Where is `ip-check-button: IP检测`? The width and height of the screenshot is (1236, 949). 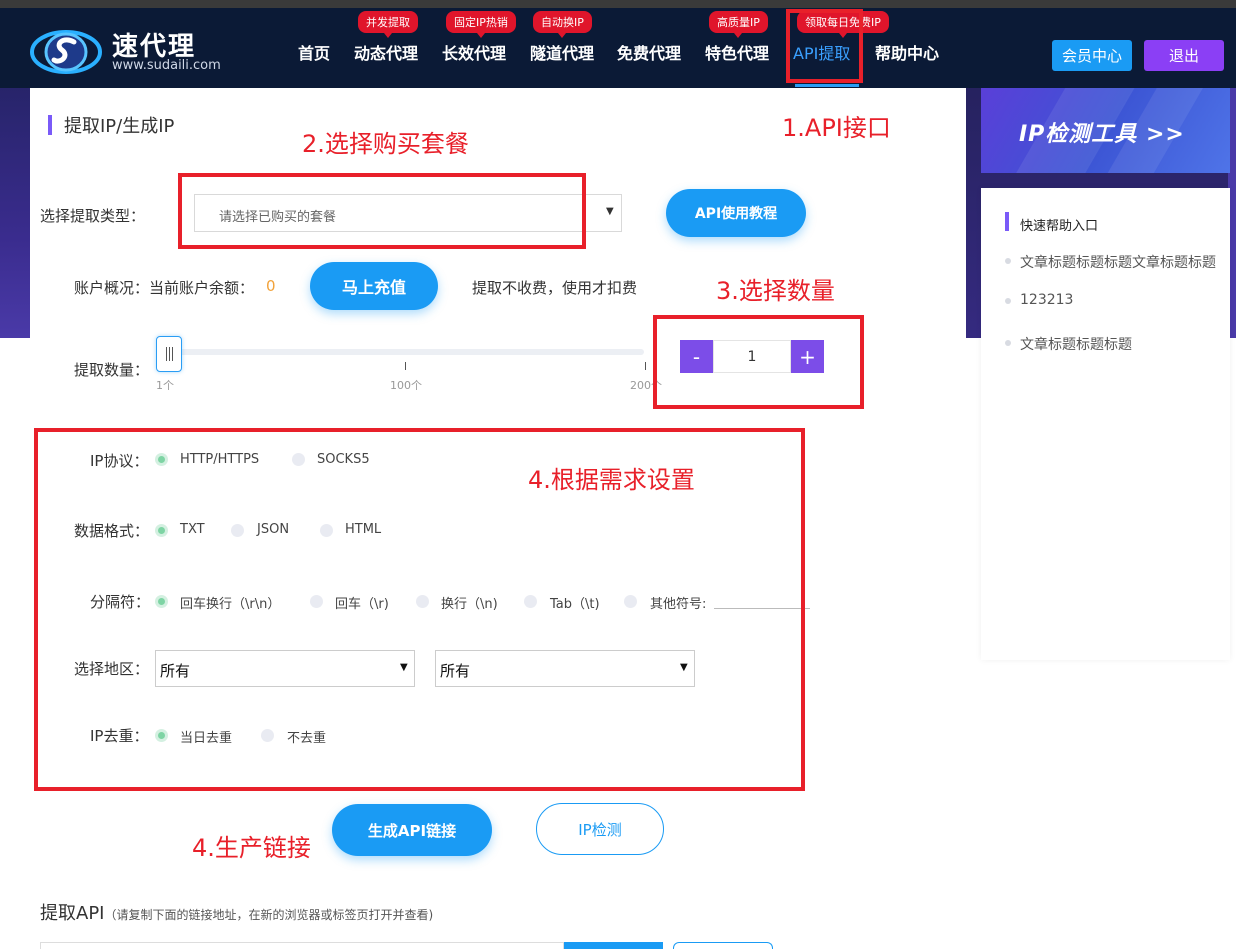 ip-check-button: IP检测 is located at coordinates (600, 829).